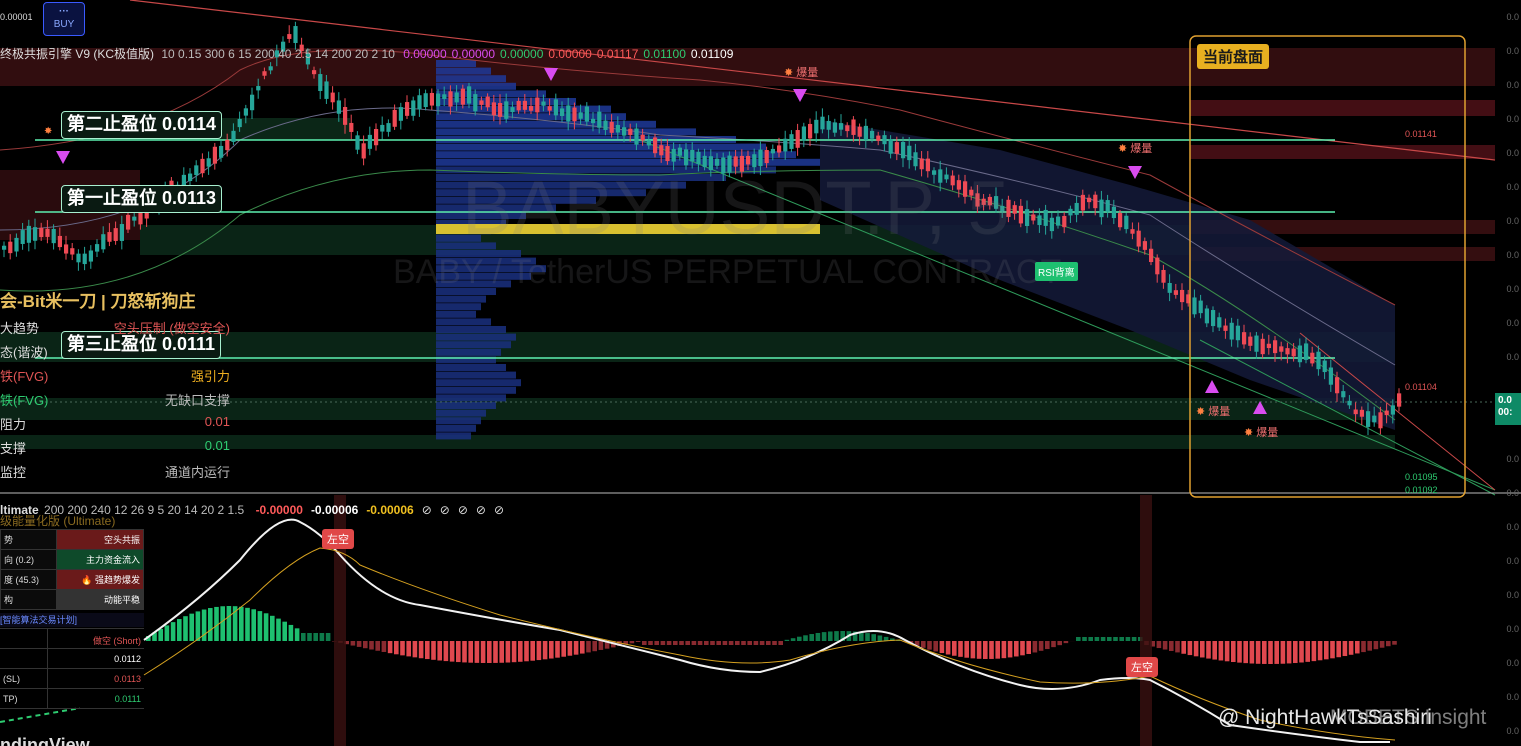 The image size is (1521, 746). I want to click on burst-marker: ✸ 爆量, so click(801, 72).